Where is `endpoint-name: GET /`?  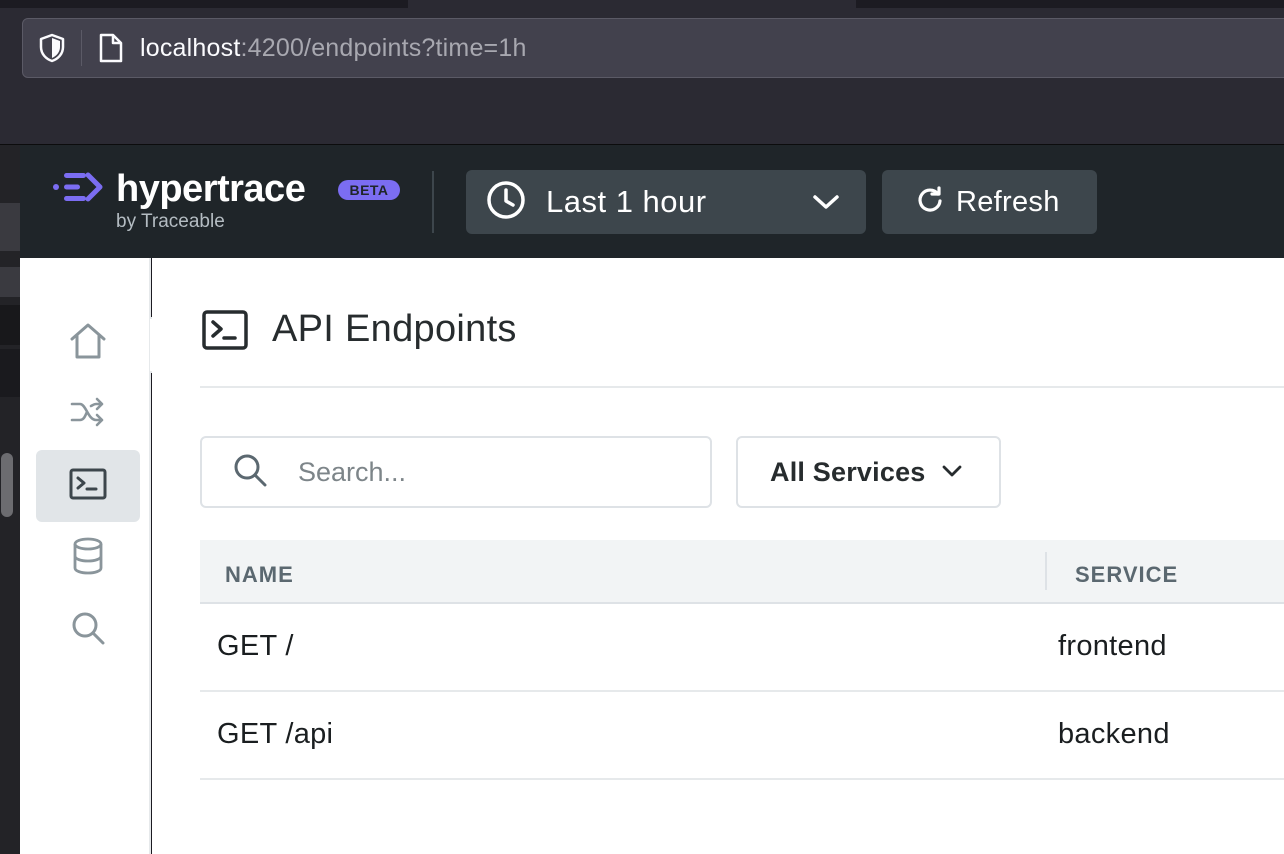 endpoint-name: GET / is located at coordinates (255, 646).